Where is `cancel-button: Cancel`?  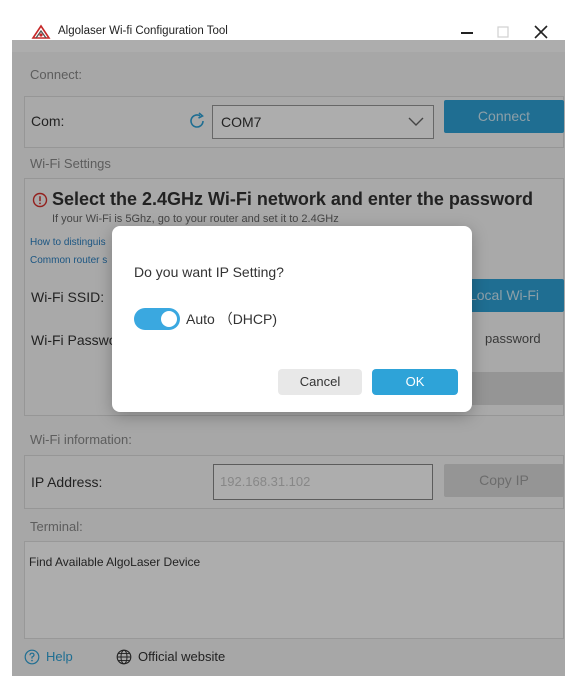 cancel-button: Cancel is located at coordinates (320, 382).